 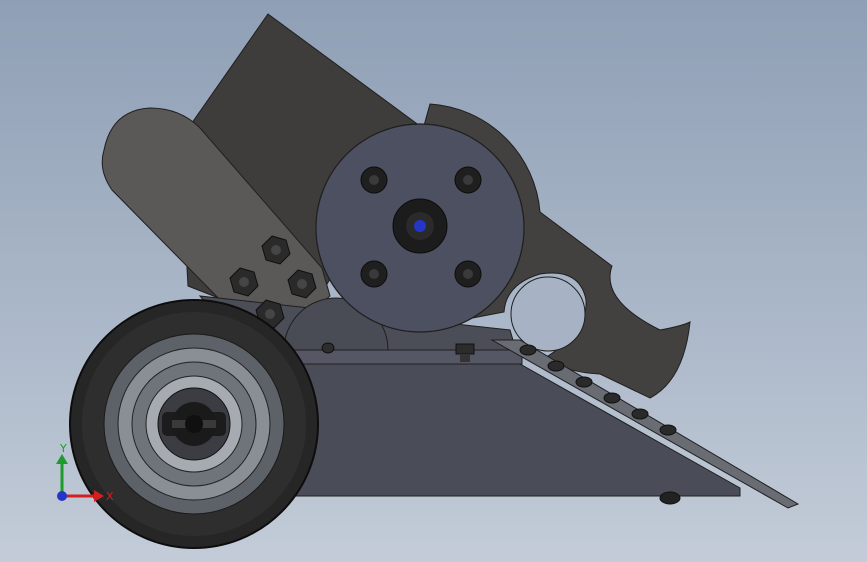 What do you see at coordinates (420, 226) in the screenshot?
I see `hub-axis-marker` at bounding box center [420, 226].